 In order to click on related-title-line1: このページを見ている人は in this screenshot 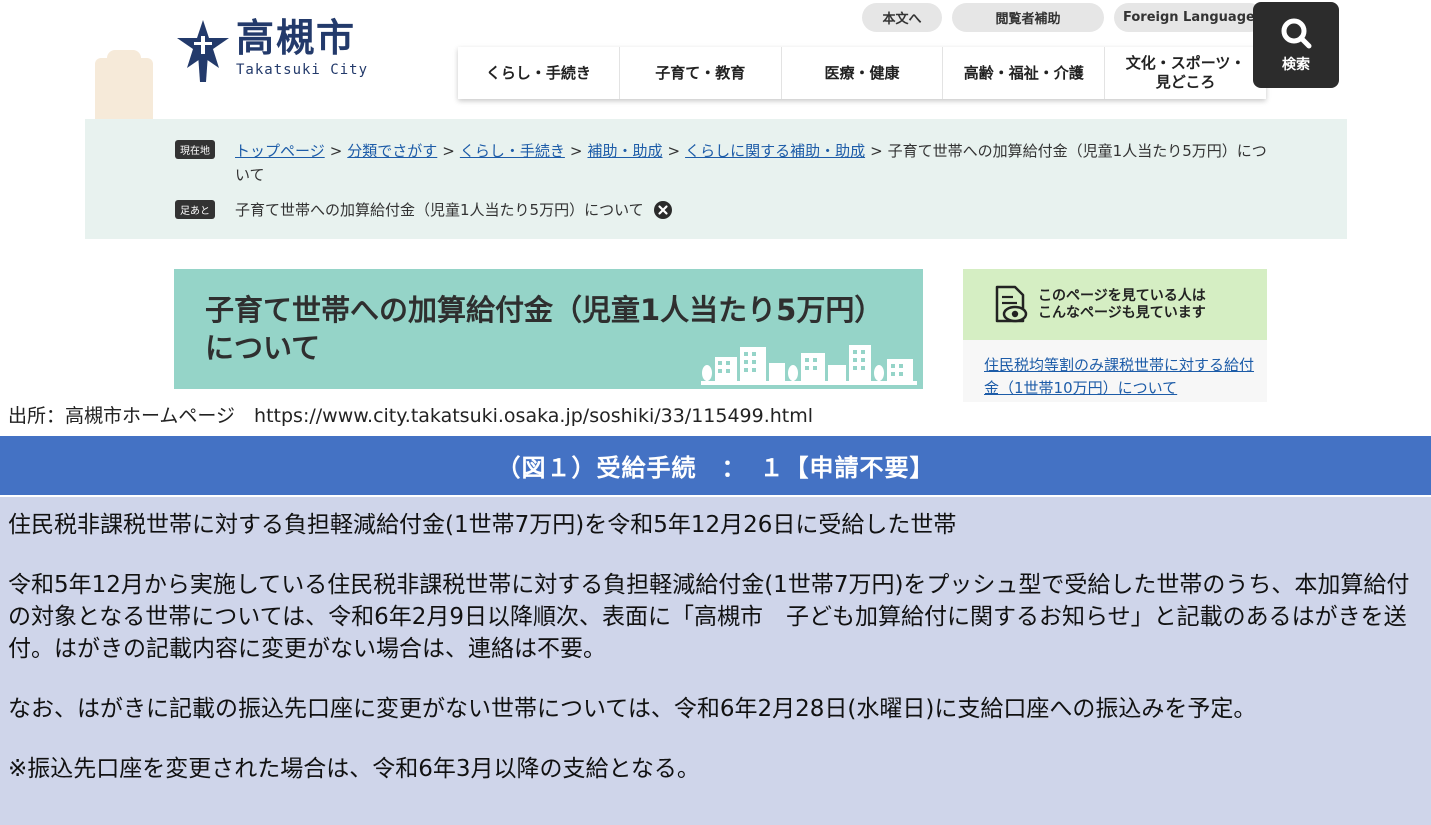, I will do `click(1122, 295)`.